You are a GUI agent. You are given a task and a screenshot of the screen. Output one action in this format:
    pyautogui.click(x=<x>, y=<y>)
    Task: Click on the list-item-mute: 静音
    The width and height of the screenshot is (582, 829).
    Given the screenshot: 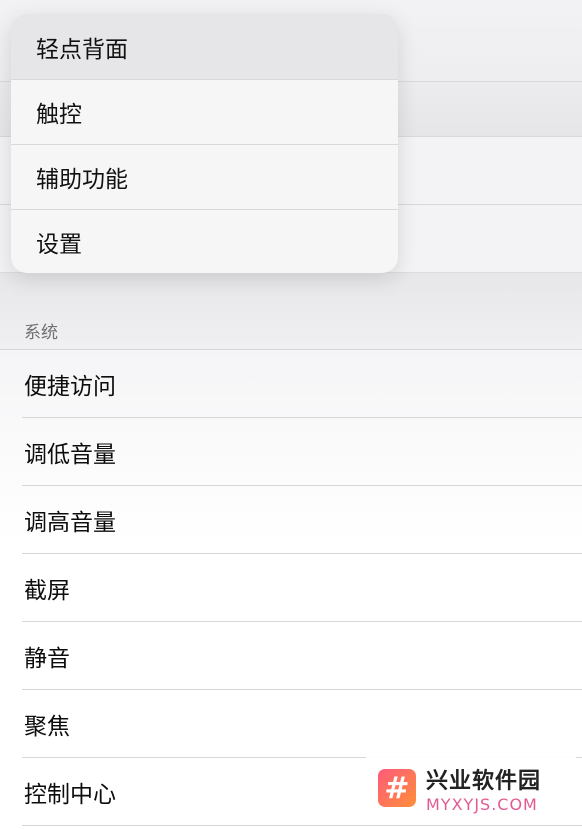 What is the action you would take?
    pyautogui.click(x=291, y=656)
    